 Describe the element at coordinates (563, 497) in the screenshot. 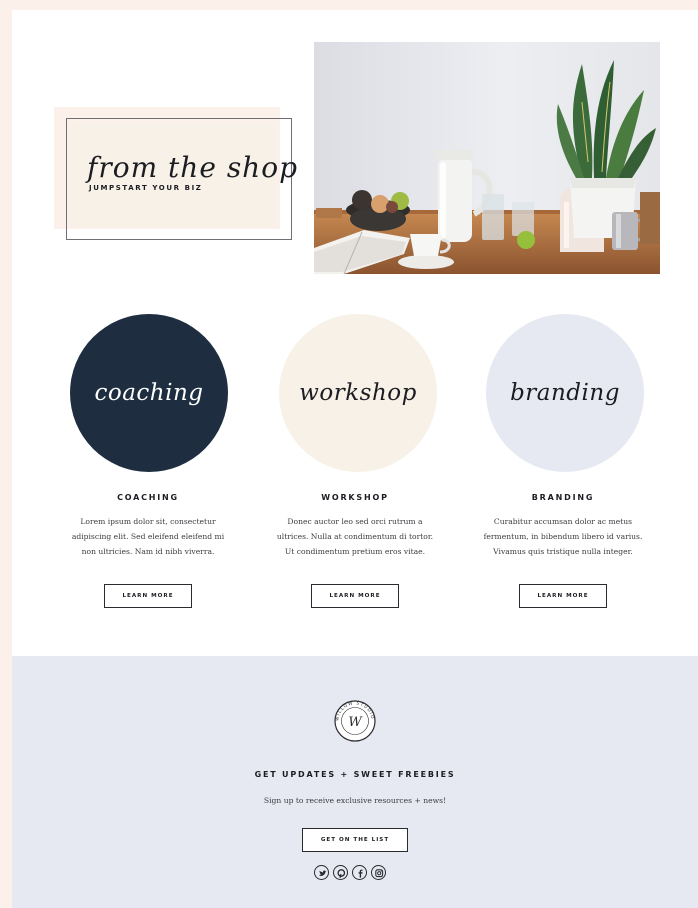

I see `branding-heading: BRANDING` at that location.